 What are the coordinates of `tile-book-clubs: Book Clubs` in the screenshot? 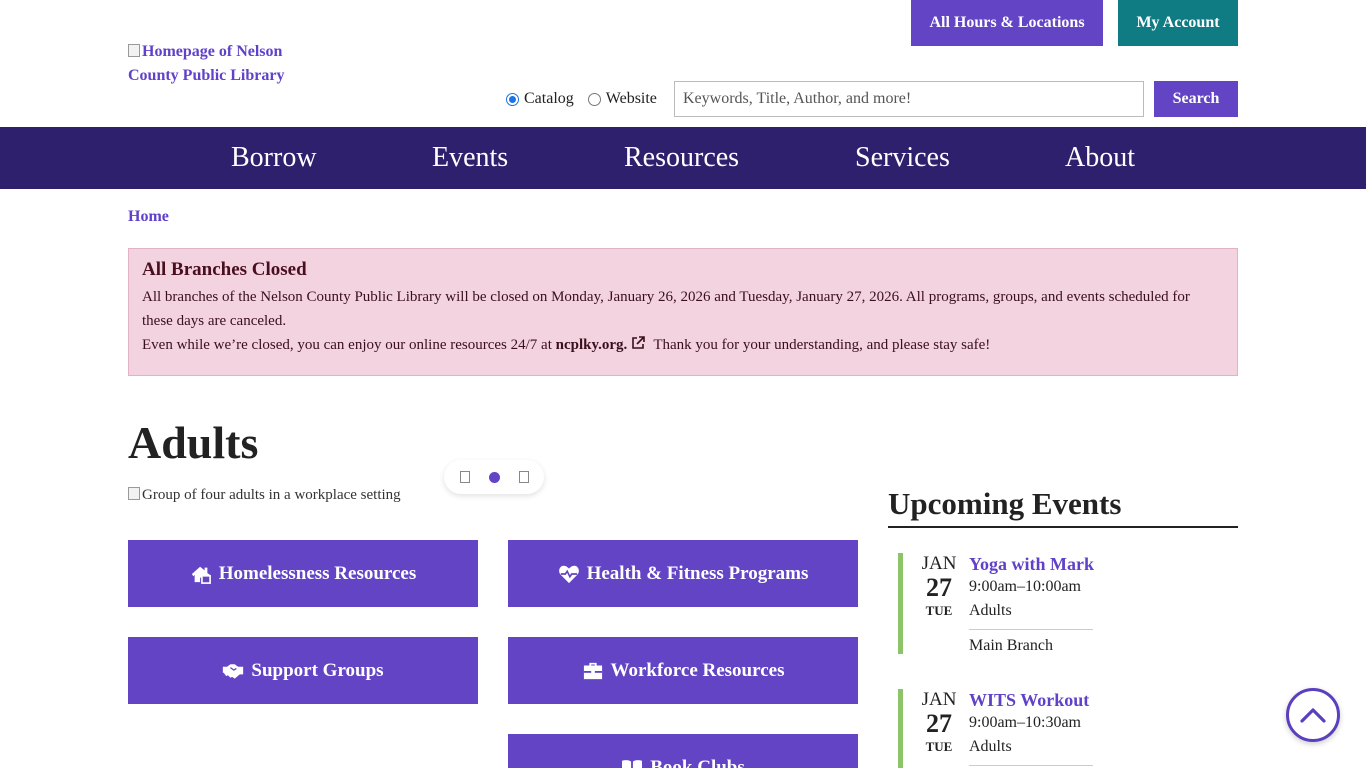 It's located at (683, 751).